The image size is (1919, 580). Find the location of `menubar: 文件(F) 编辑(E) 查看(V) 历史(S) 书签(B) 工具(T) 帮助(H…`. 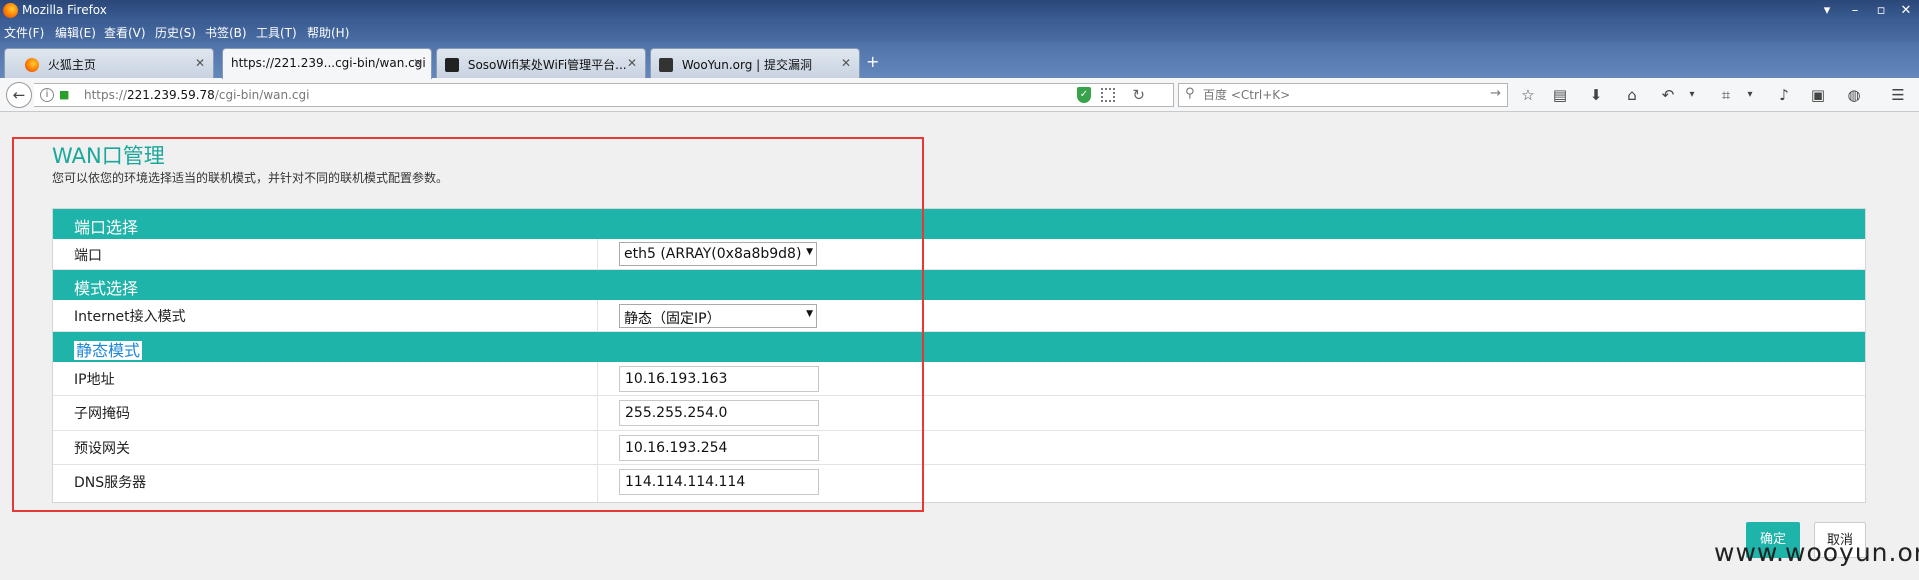

menubar: 文件(F) 编辑(E) 查看(V) 历史(S) 书签(B) 工具(T) 帮助(H… is located at coordinates (959, 32).